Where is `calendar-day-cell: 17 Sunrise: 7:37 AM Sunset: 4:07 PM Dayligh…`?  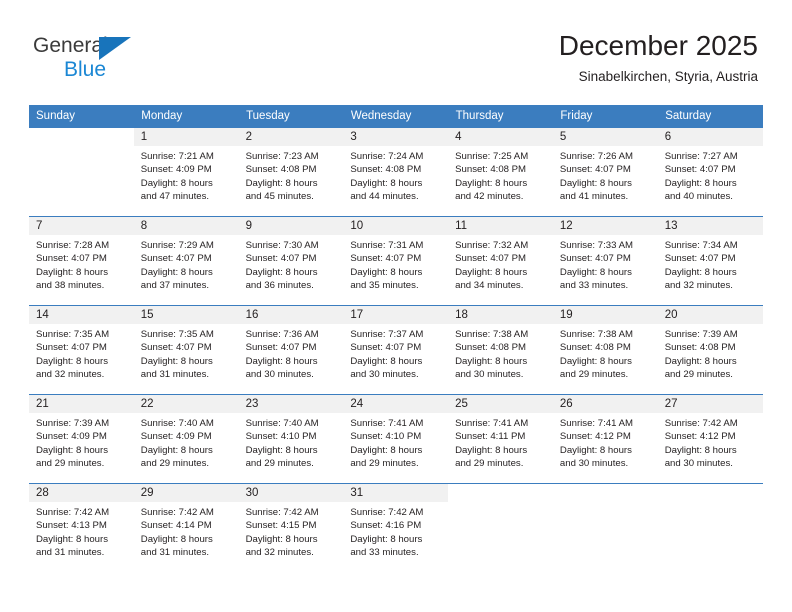 calendar-day-cell: 17 Sunrise: 7:37 AM Sunset: 4:07 PM Dayligh… is located at coordinates (396, 350).